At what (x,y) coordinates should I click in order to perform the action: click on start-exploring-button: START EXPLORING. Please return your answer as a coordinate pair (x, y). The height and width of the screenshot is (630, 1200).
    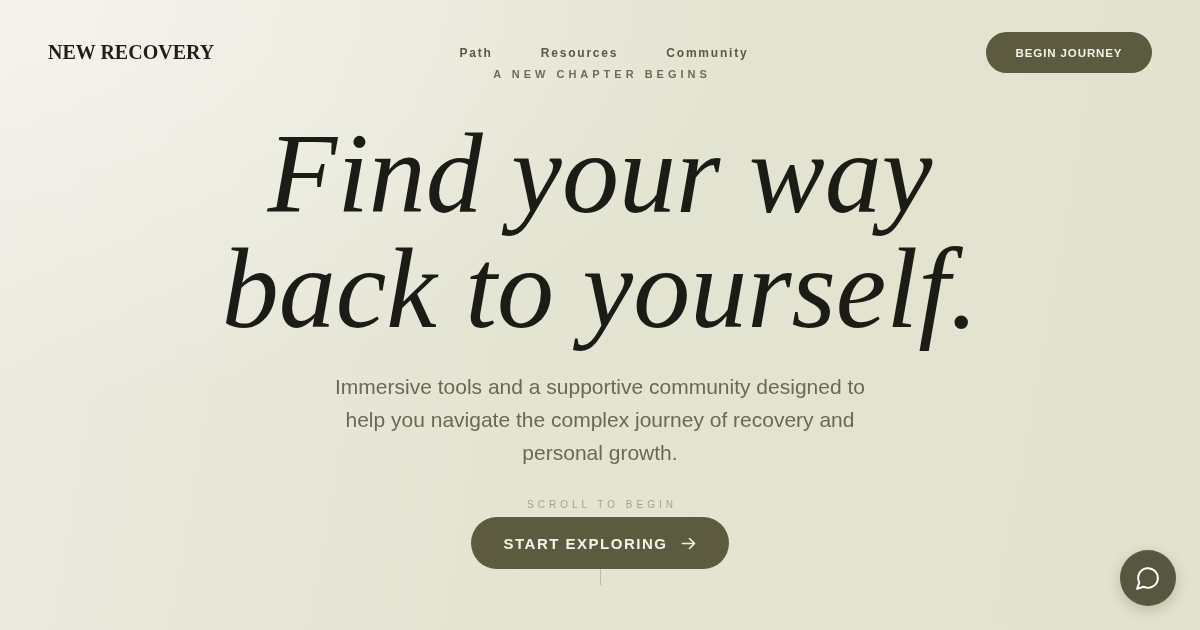
    Looking at the image, I should click on (600, 543).